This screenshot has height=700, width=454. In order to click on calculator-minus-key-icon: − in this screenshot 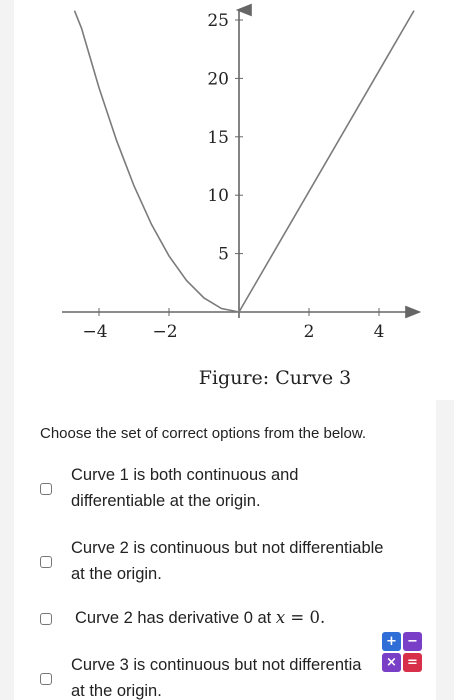, I will do `click(412, 641)`.